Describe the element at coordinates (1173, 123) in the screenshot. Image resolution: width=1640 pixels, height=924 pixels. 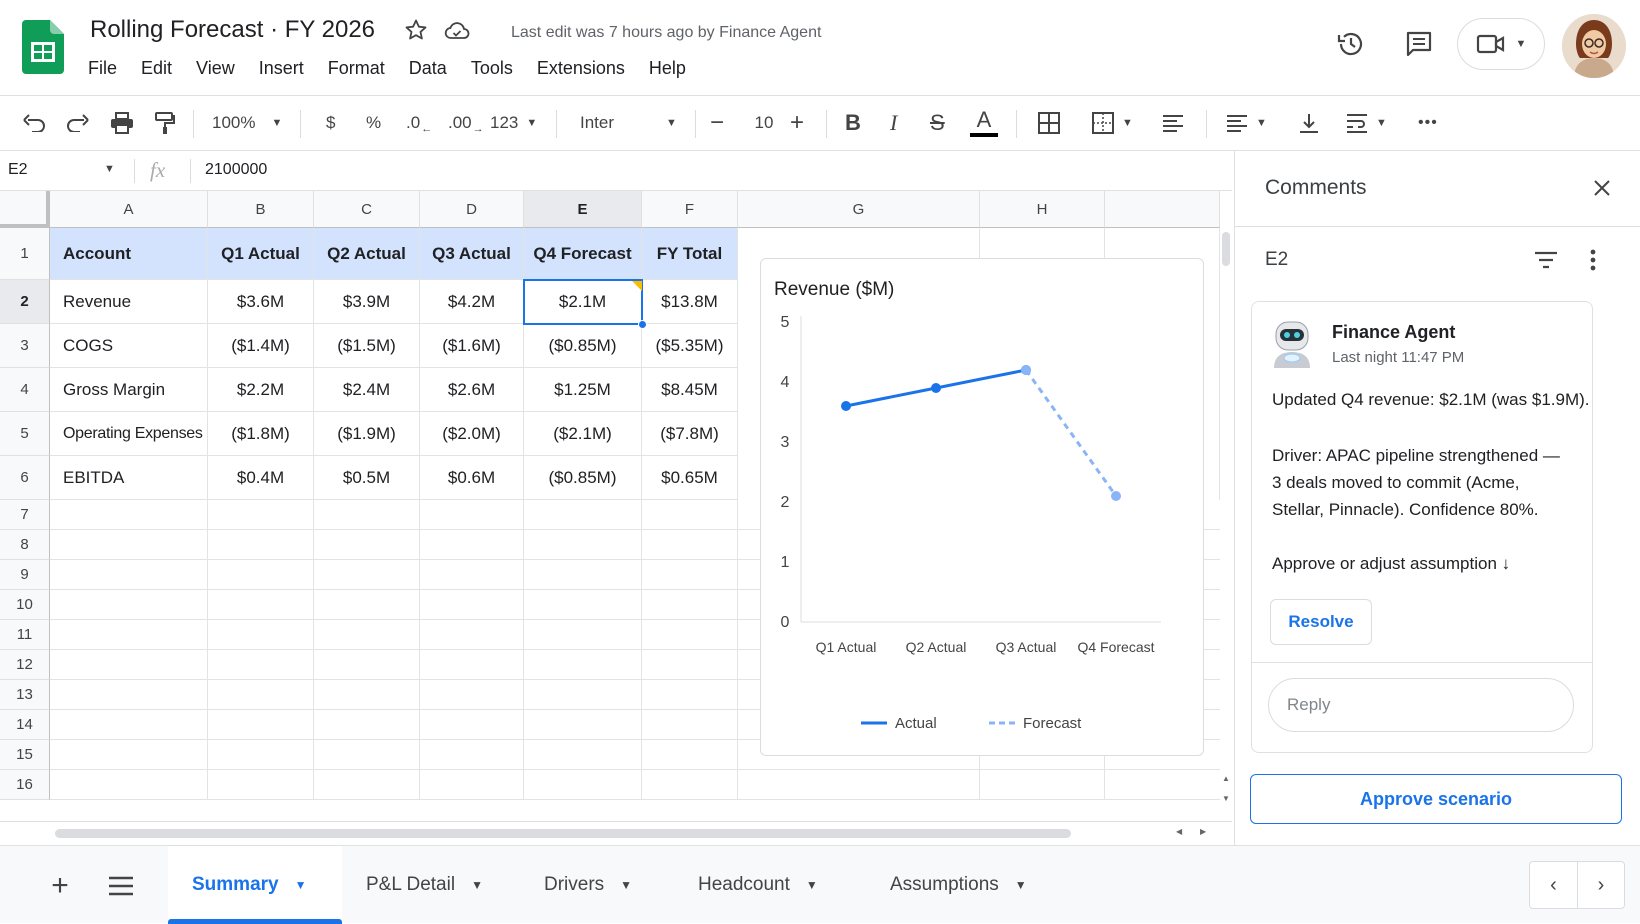
I see `merge-cells-icon` at that location.